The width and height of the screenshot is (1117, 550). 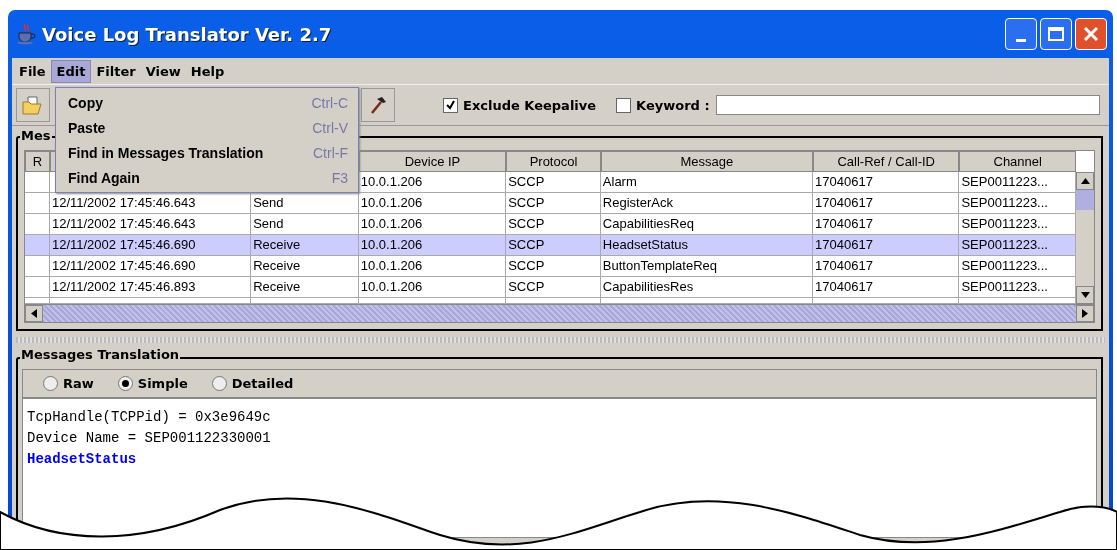 I want to click on menu-item: Find in Messages Translation Ctrl-F, so click(x=207, y=152).